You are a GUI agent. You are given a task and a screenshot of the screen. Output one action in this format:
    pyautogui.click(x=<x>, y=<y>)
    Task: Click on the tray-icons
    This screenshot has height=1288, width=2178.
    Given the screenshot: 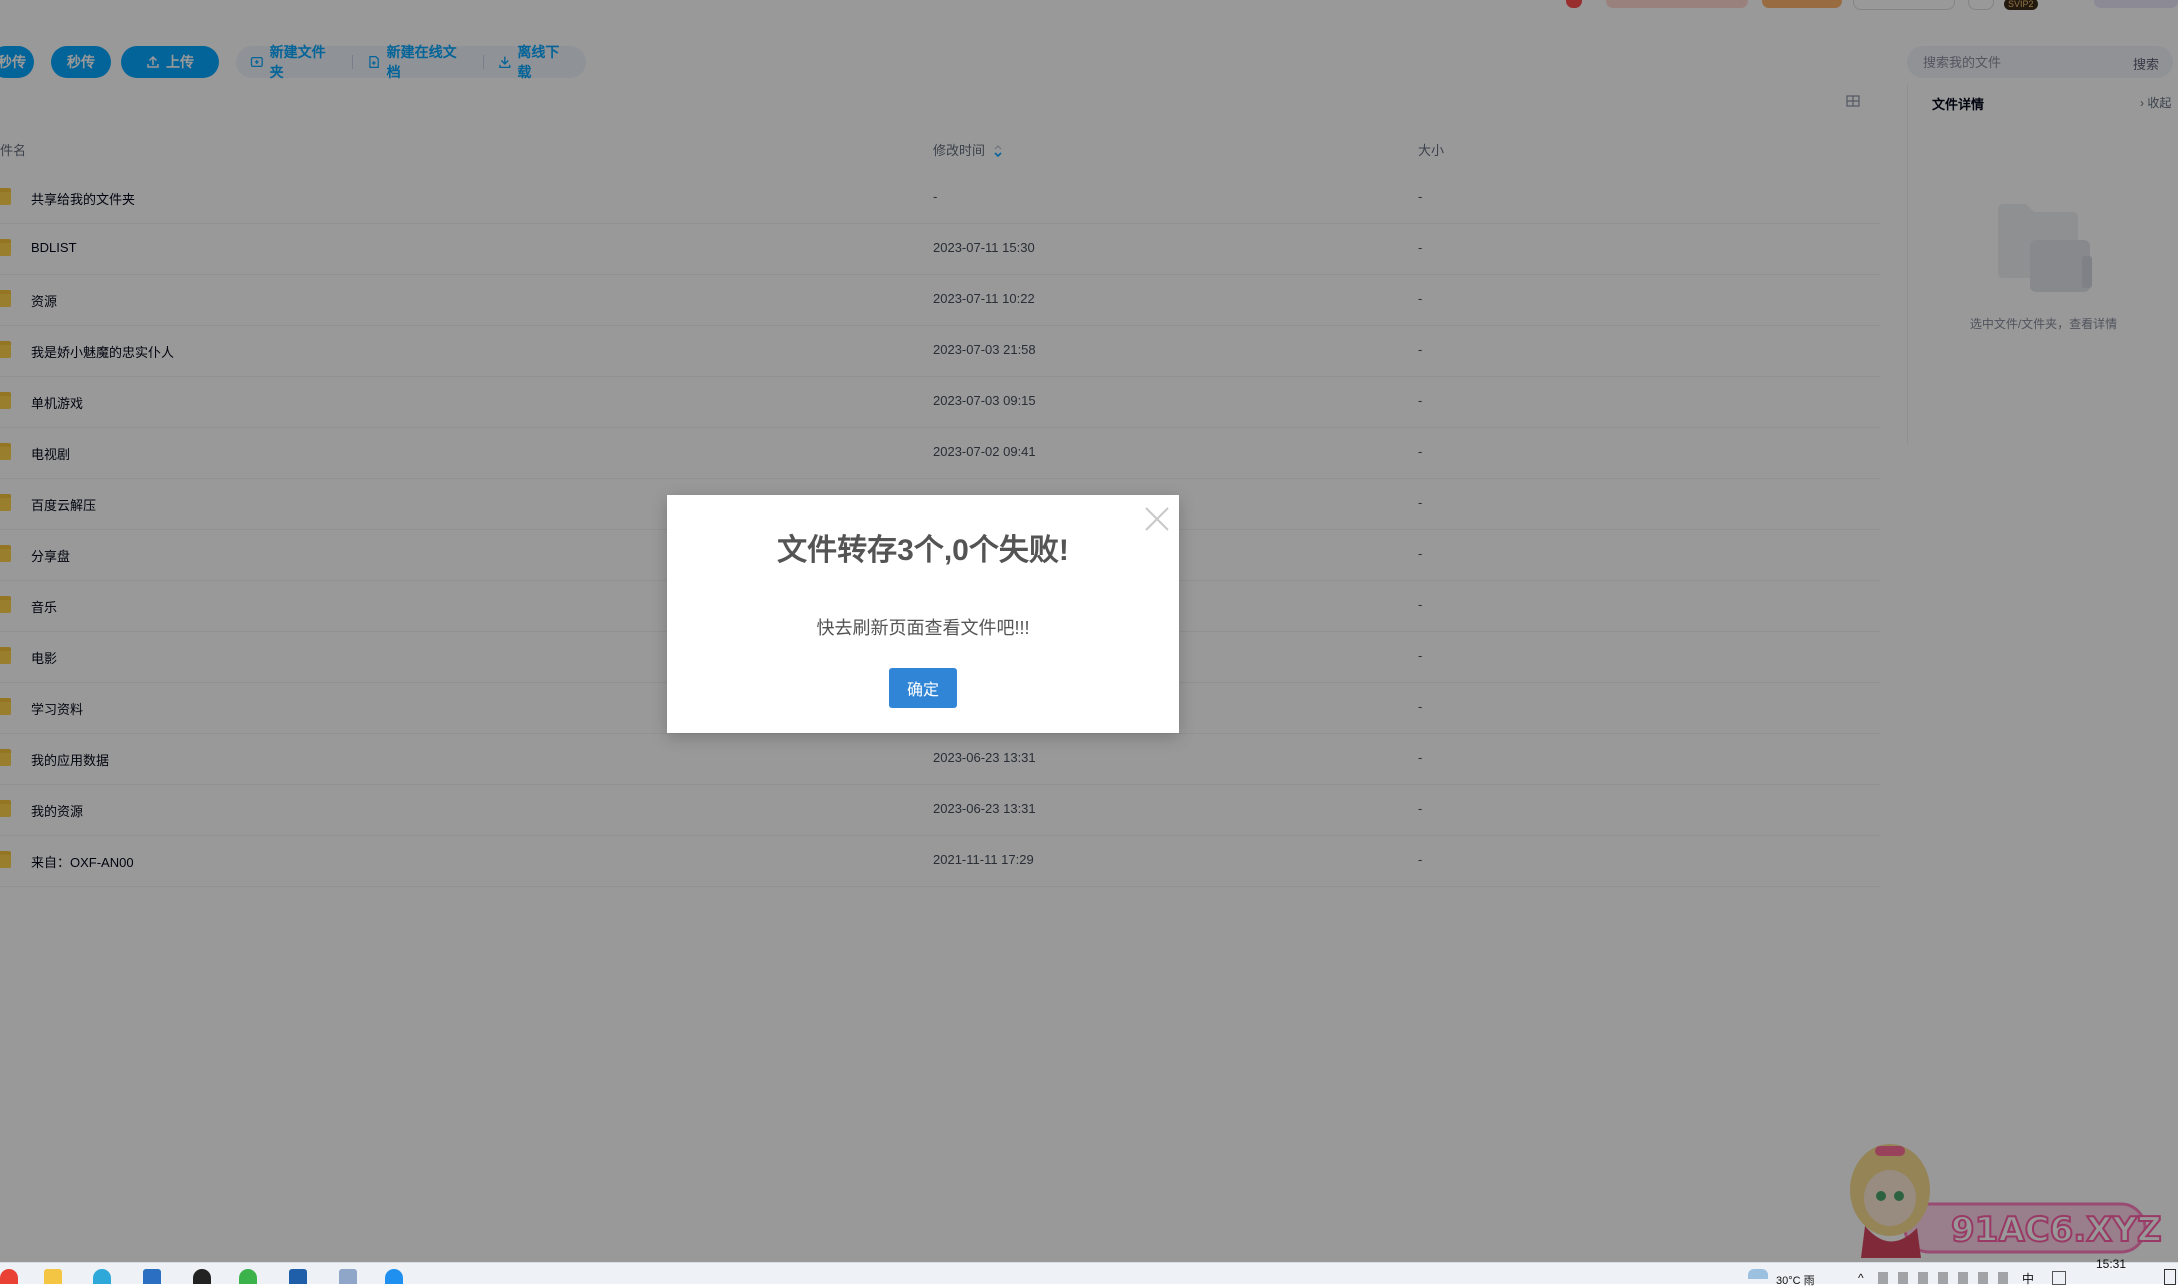 What is the action you would take?
    pyautogui.click(x=1948, y=1278)
    